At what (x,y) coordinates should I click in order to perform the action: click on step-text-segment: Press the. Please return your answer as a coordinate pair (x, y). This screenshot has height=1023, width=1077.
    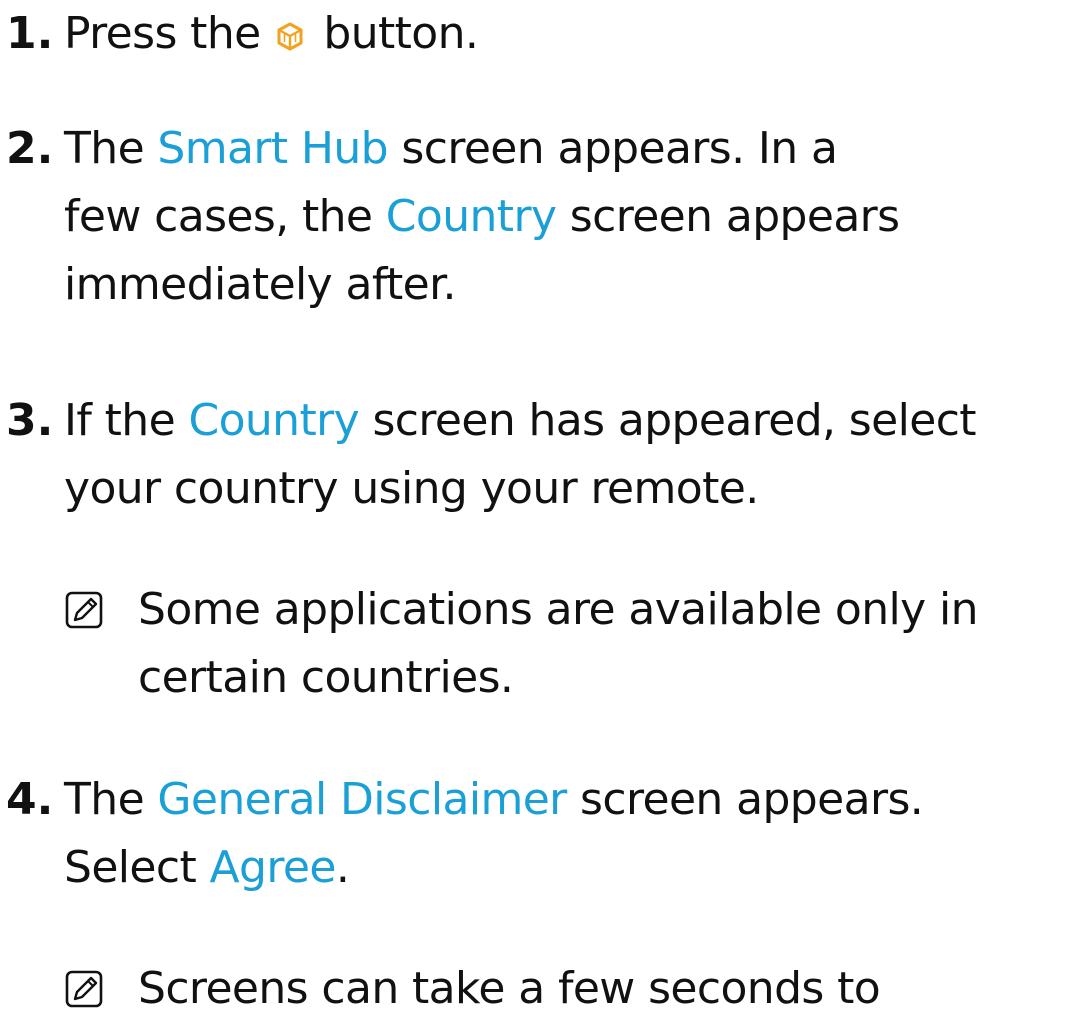
    Looking at the image, I should click on (169, 33).